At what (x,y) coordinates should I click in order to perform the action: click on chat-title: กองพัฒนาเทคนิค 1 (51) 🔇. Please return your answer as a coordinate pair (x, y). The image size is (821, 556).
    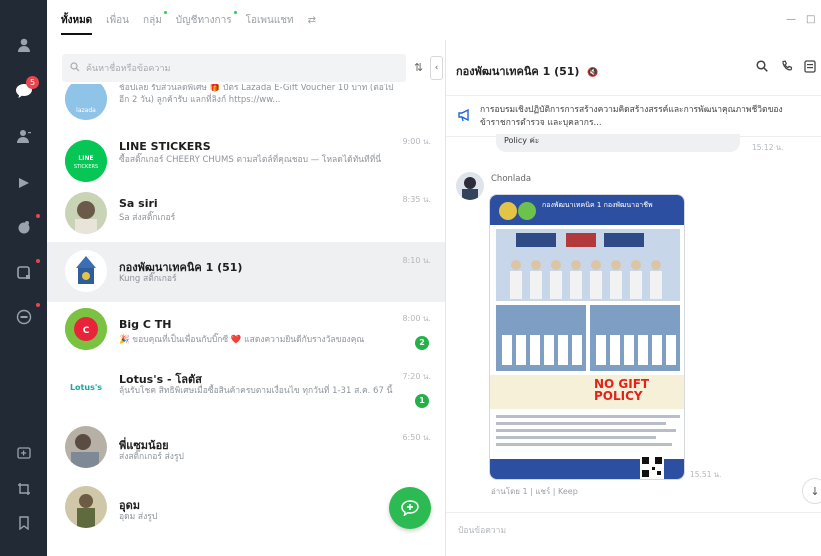
    Looking at the image, I should click on (527, 71).